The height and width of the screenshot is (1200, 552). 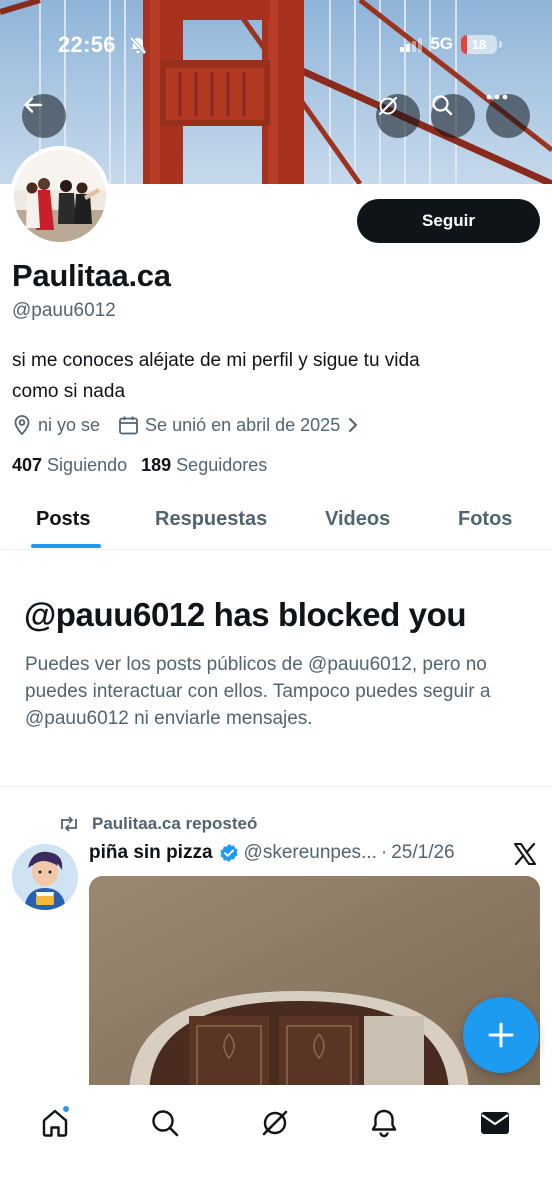 I want to click on repost-icon, so click(x=69, y=824).